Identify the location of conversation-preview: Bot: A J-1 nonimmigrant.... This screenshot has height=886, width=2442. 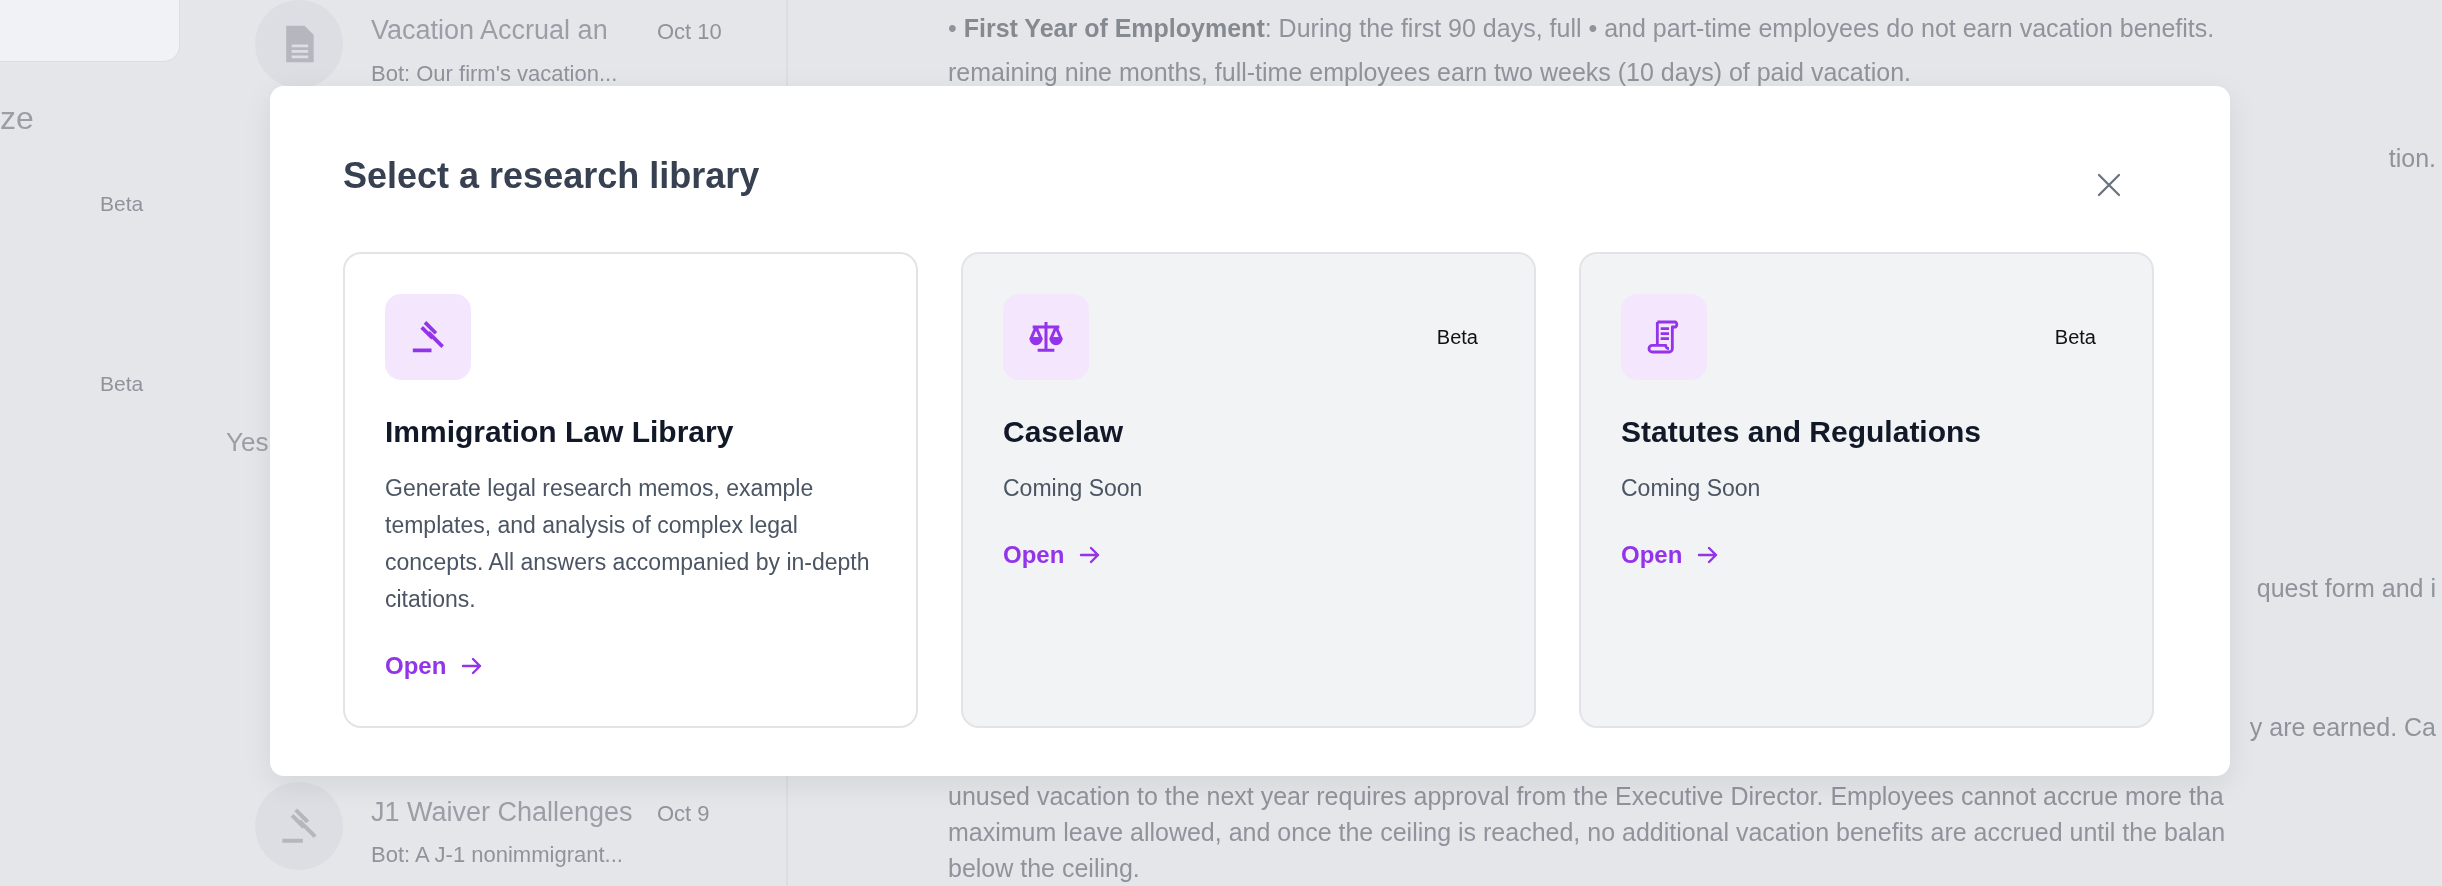
(497, 855).